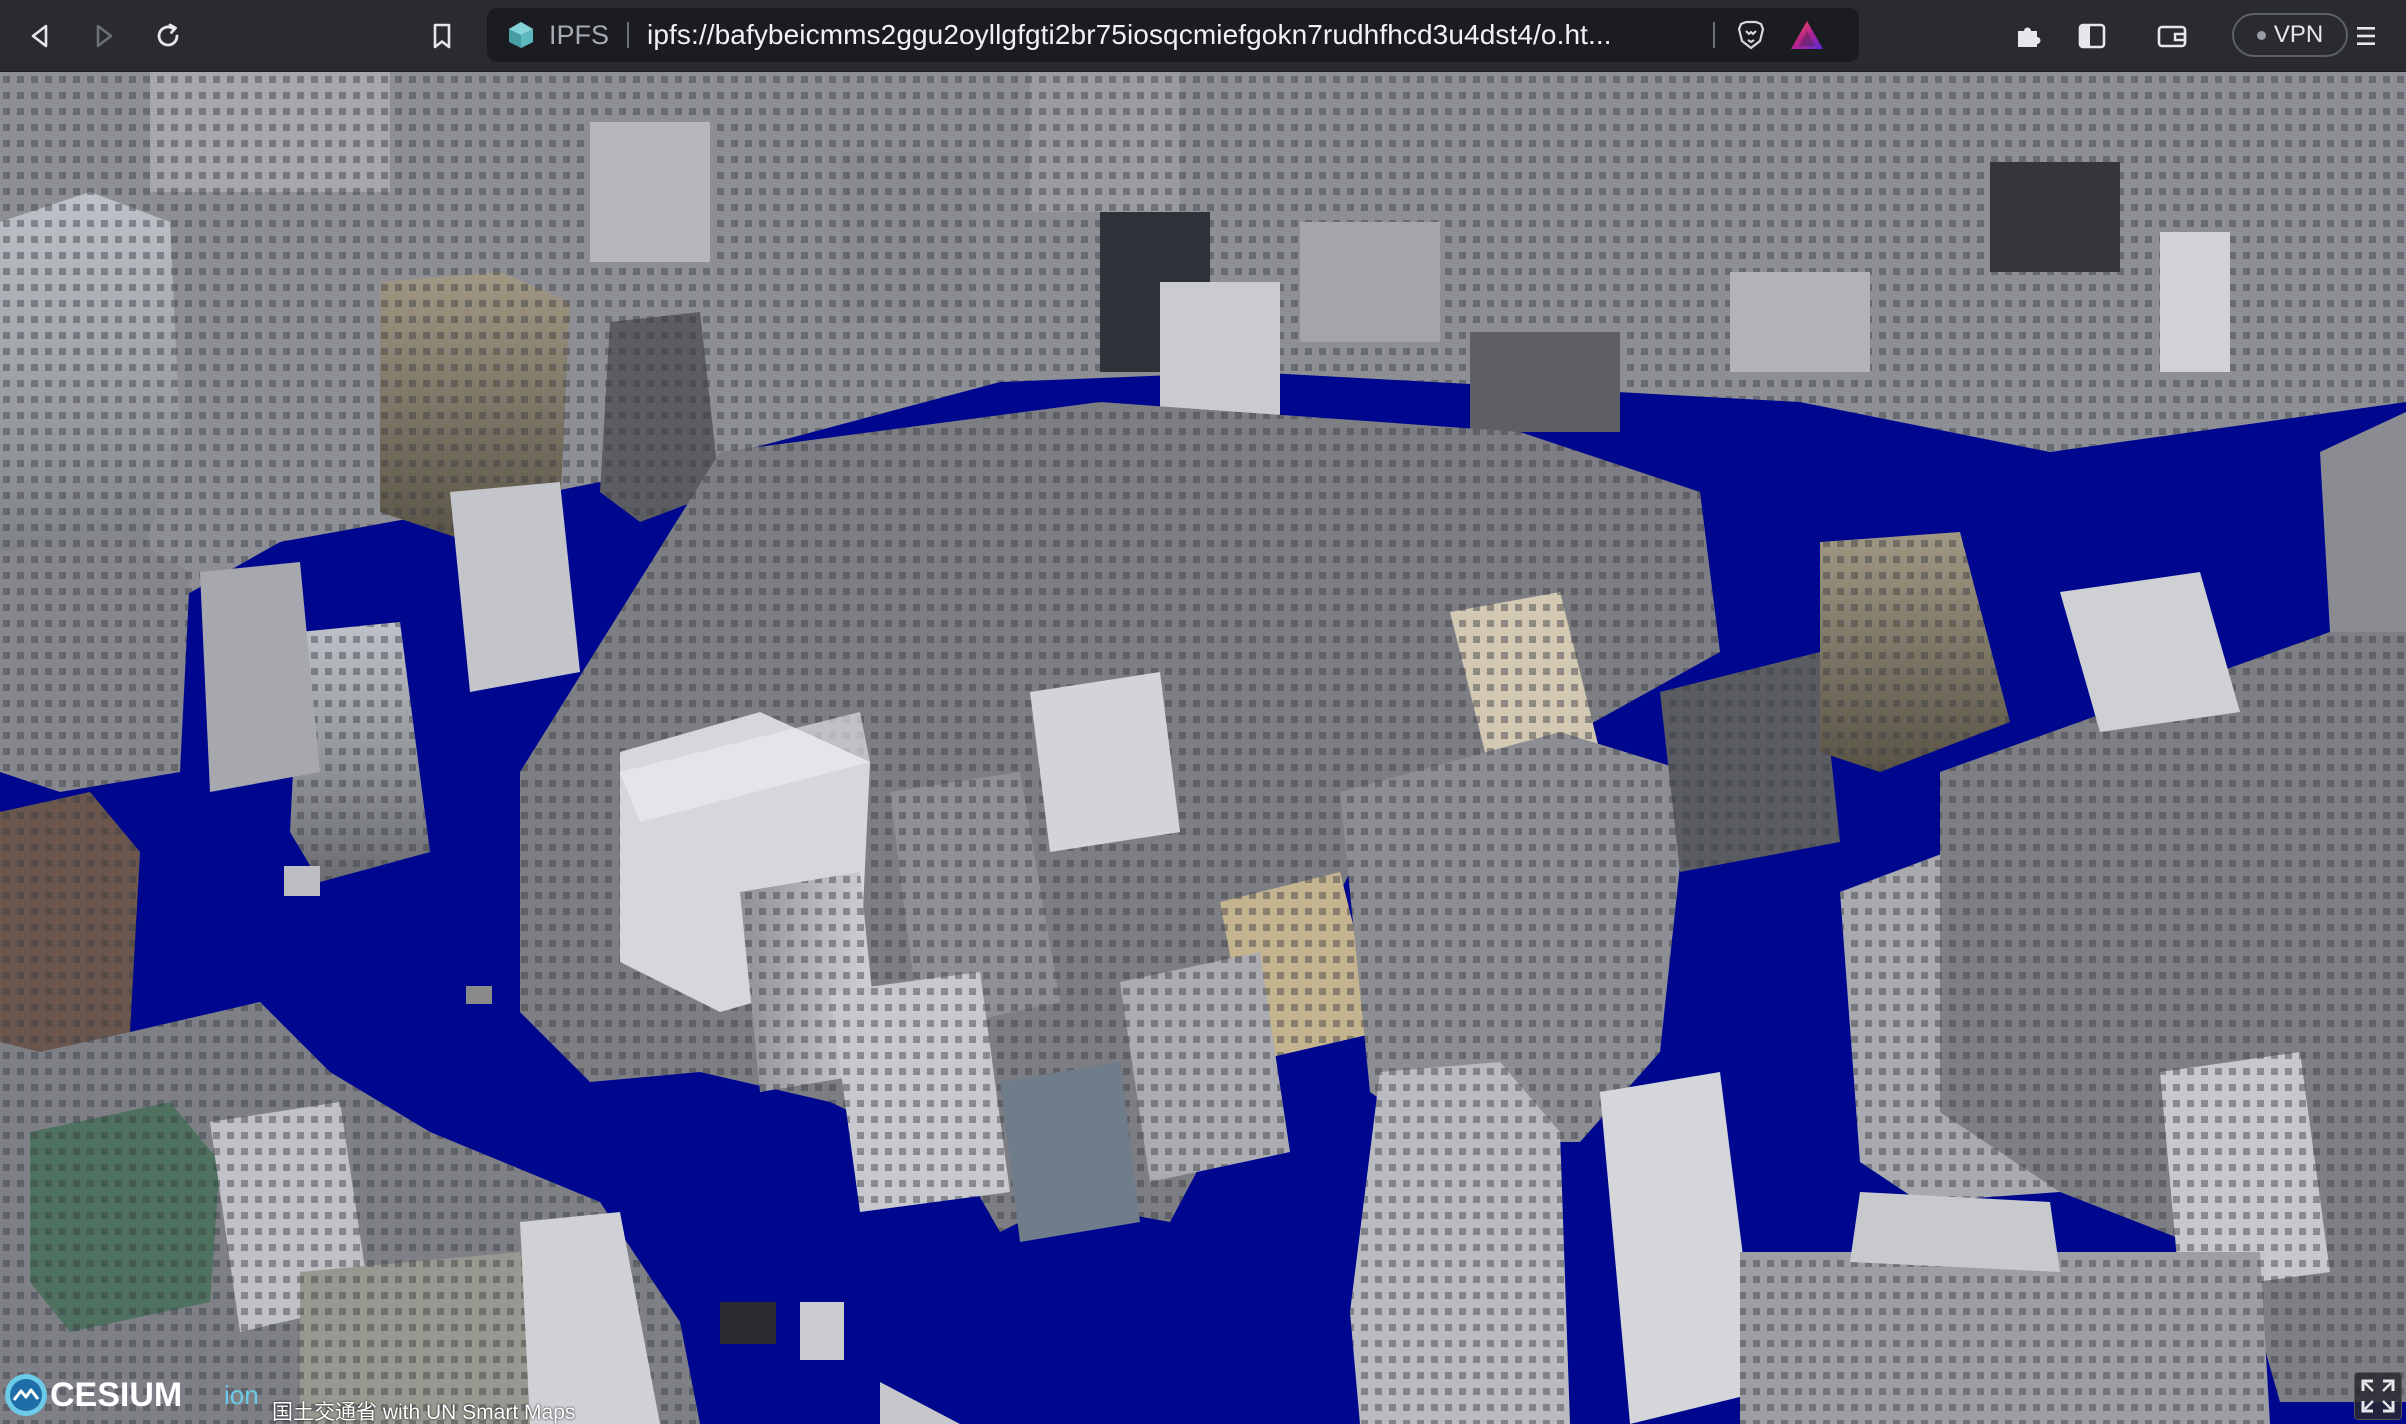 This screenshot has width=2406, height=1424. Describe the element at coordinates (423, 1410) in the screenshot. I see `data-attribution: 国土交通省 with UN Smart Maps` at that location.